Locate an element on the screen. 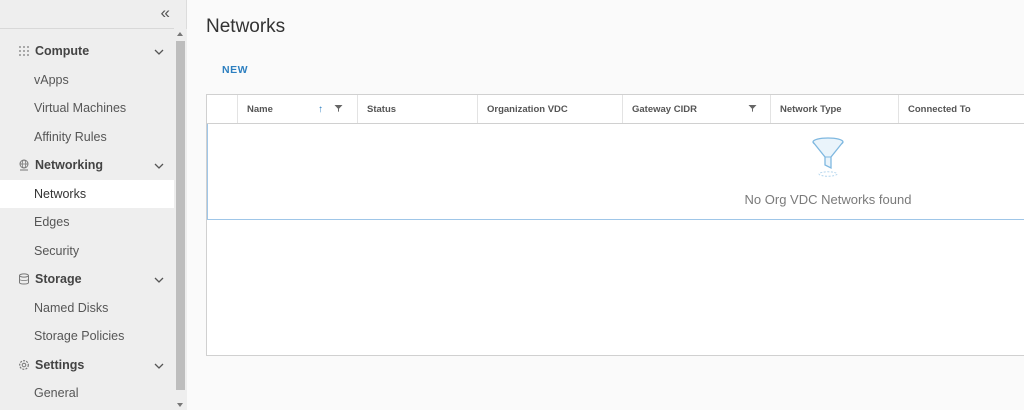 This screenshot has height=410, width=1024. database-icon is located at coordinates (24, 279).